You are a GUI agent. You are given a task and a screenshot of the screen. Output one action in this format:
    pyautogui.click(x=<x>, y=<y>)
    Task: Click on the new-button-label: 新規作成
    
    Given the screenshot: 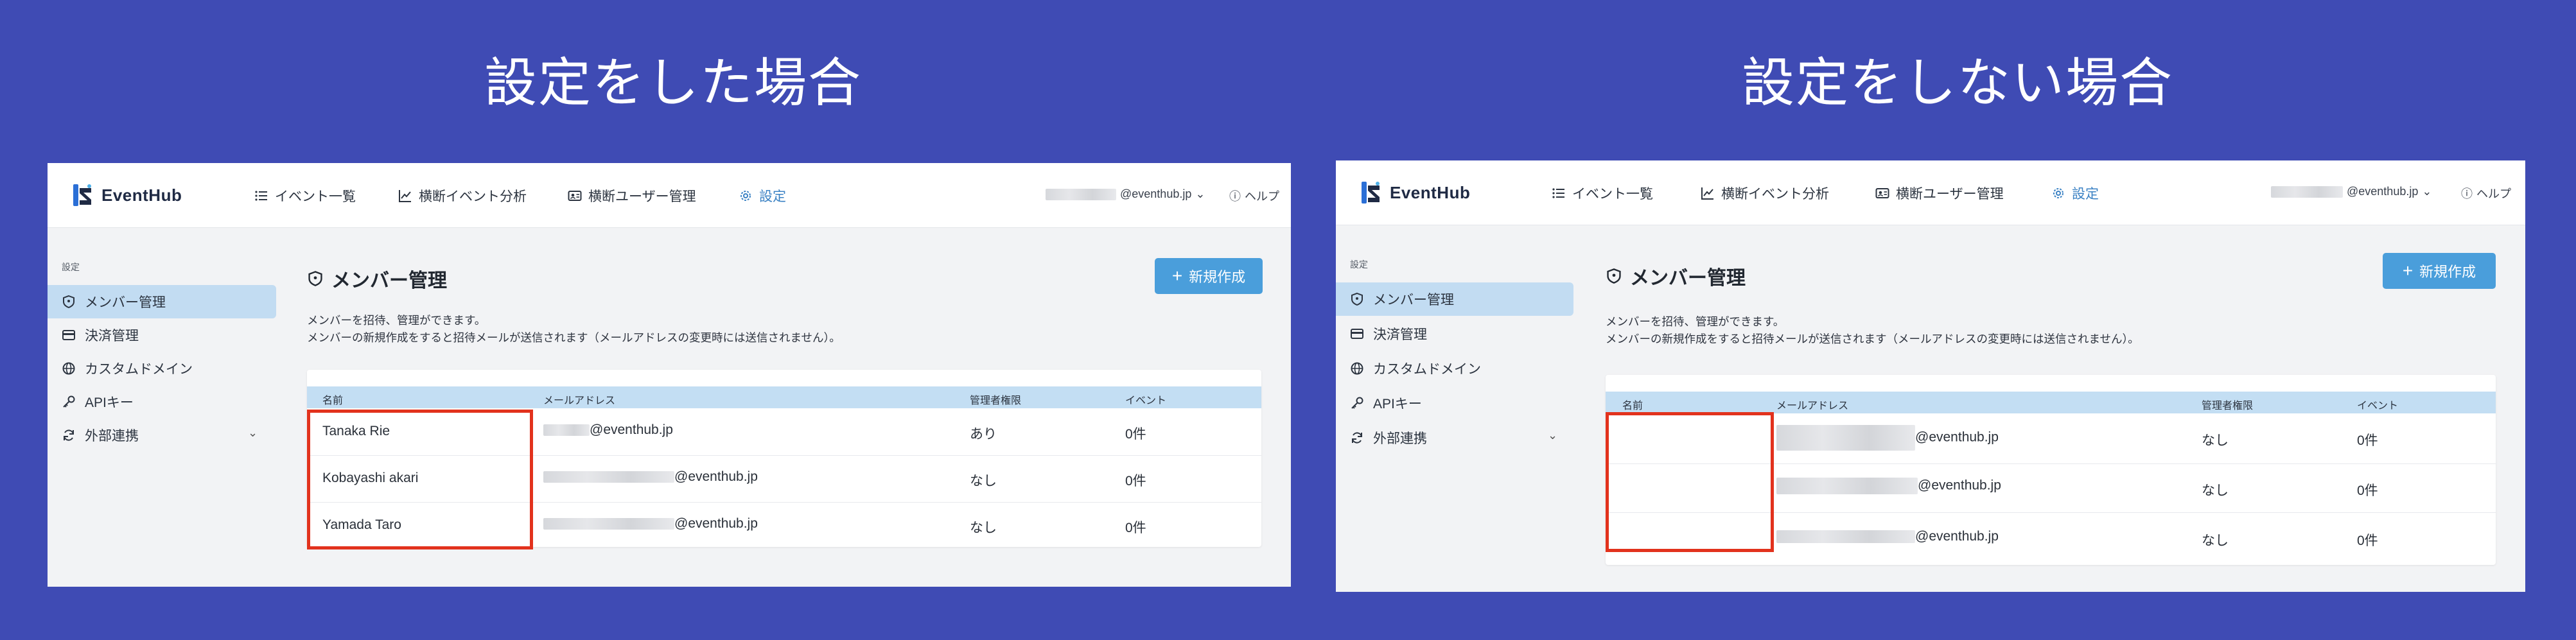 What is the action you would take?
    pyautogui.click(x=2447, y=272)
    